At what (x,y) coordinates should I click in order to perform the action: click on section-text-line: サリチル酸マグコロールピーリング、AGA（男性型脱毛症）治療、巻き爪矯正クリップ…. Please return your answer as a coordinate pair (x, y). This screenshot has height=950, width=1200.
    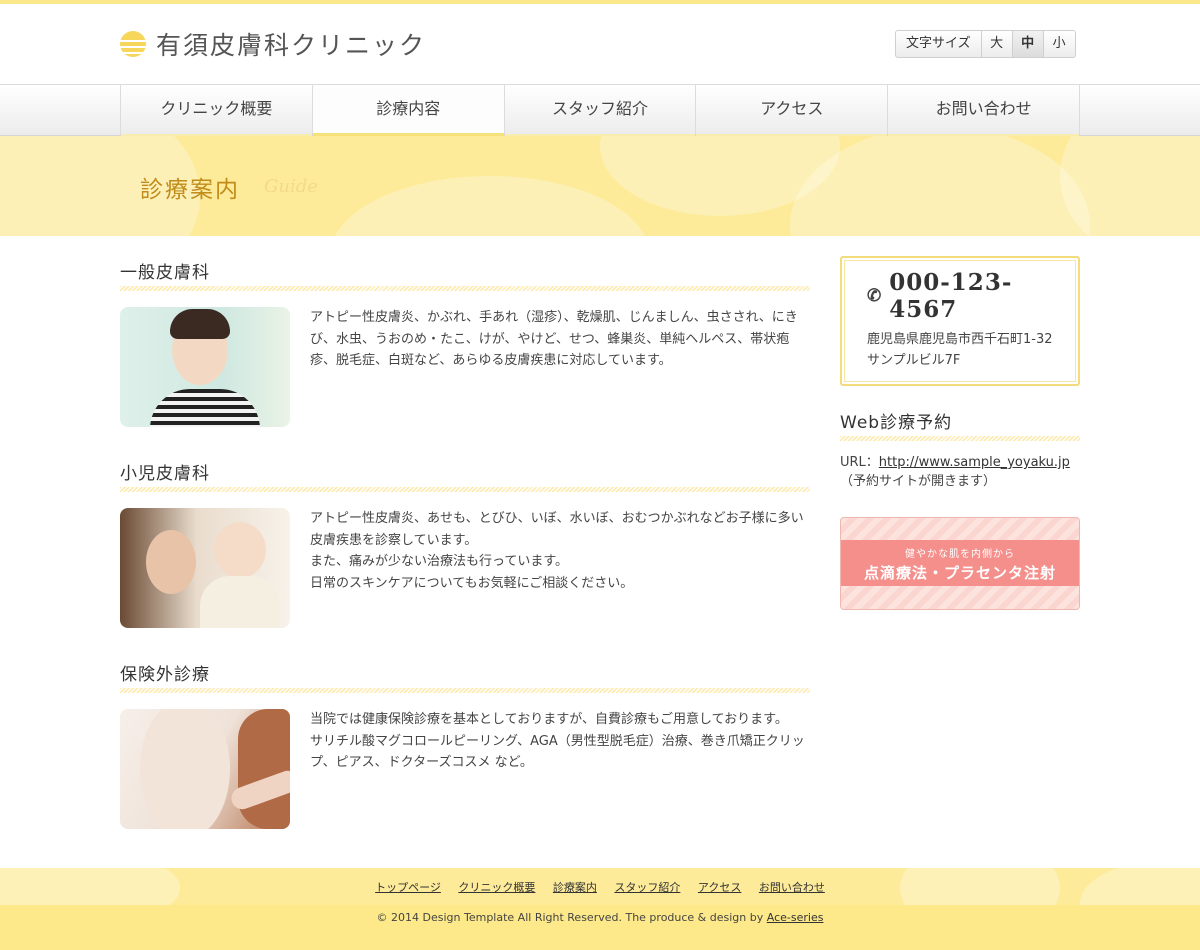
    Looking at the image, I should click on (557, 752).